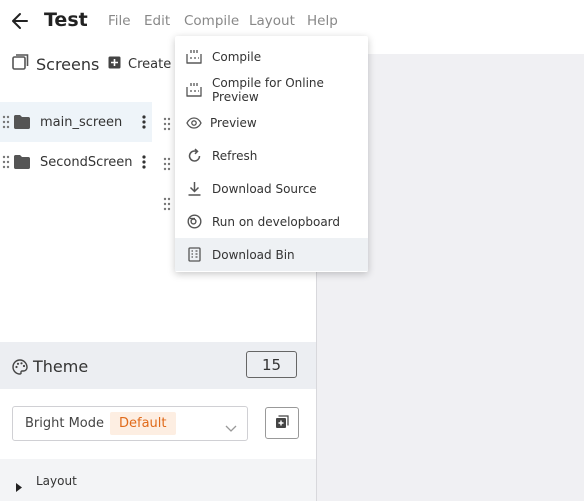 This screenshot has width=584, height=501. I want to click on eye-icon, so click(194, 123).